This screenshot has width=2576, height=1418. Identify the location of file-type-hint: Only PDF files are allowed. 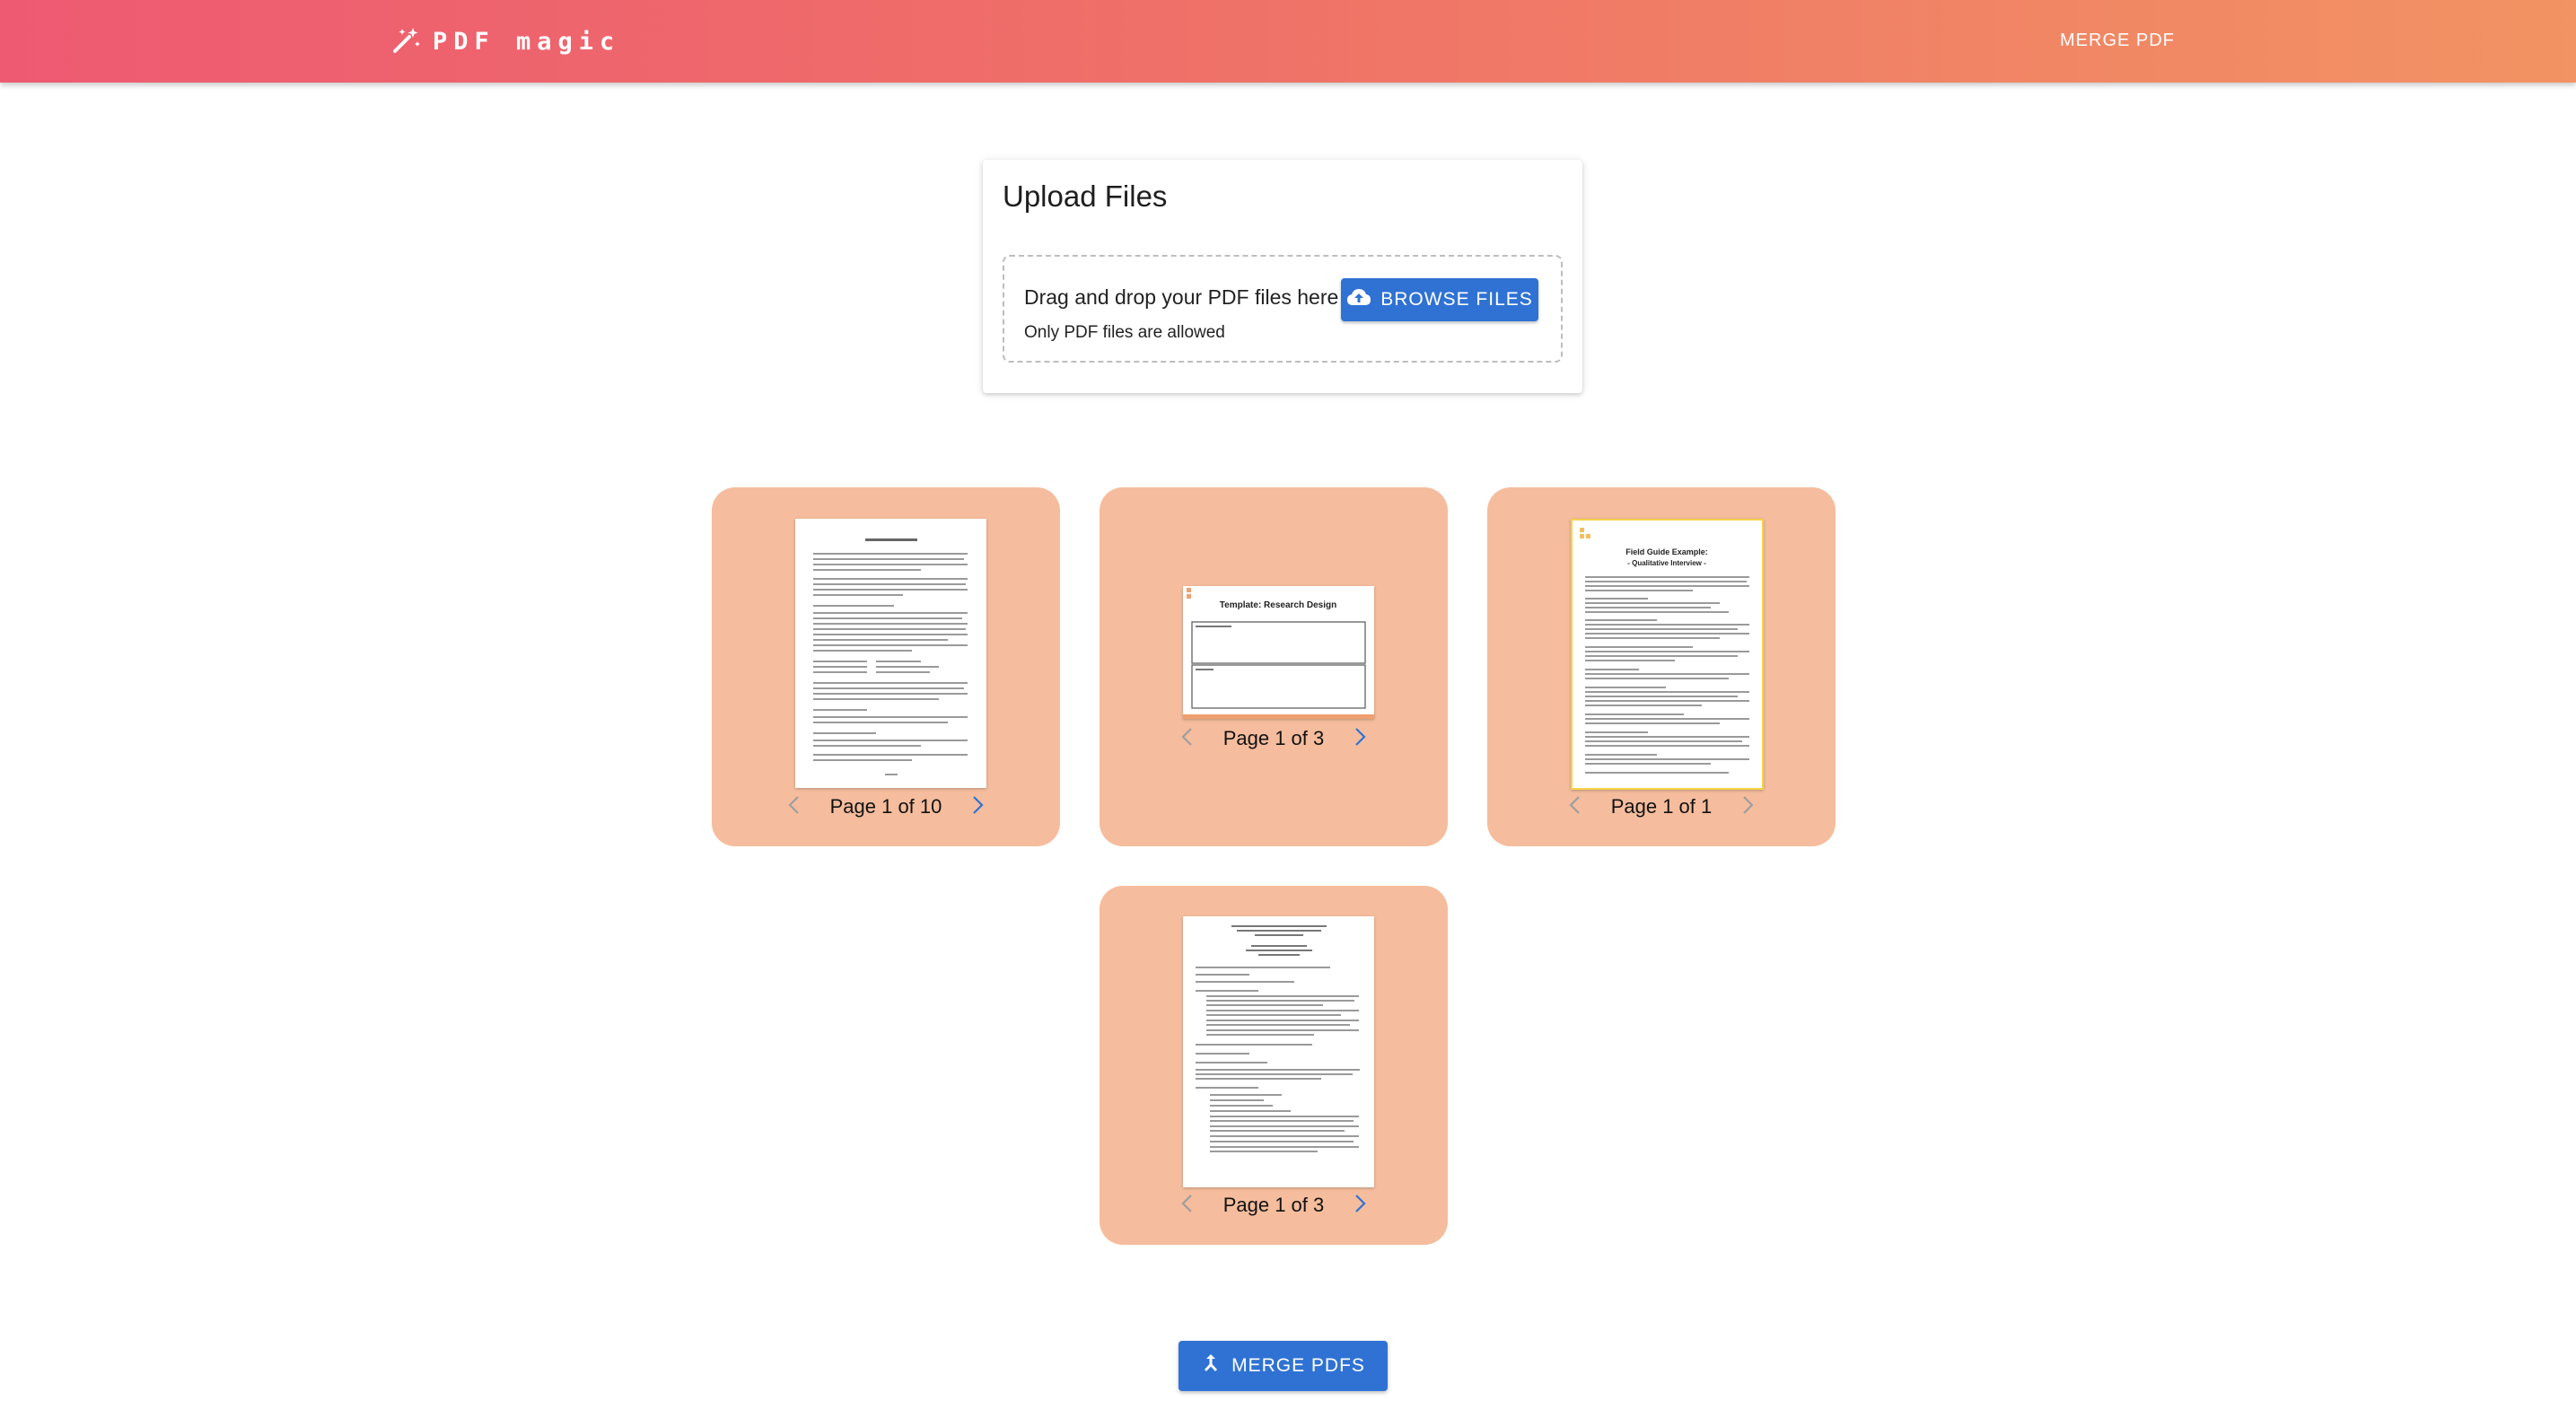
(1124, 333).